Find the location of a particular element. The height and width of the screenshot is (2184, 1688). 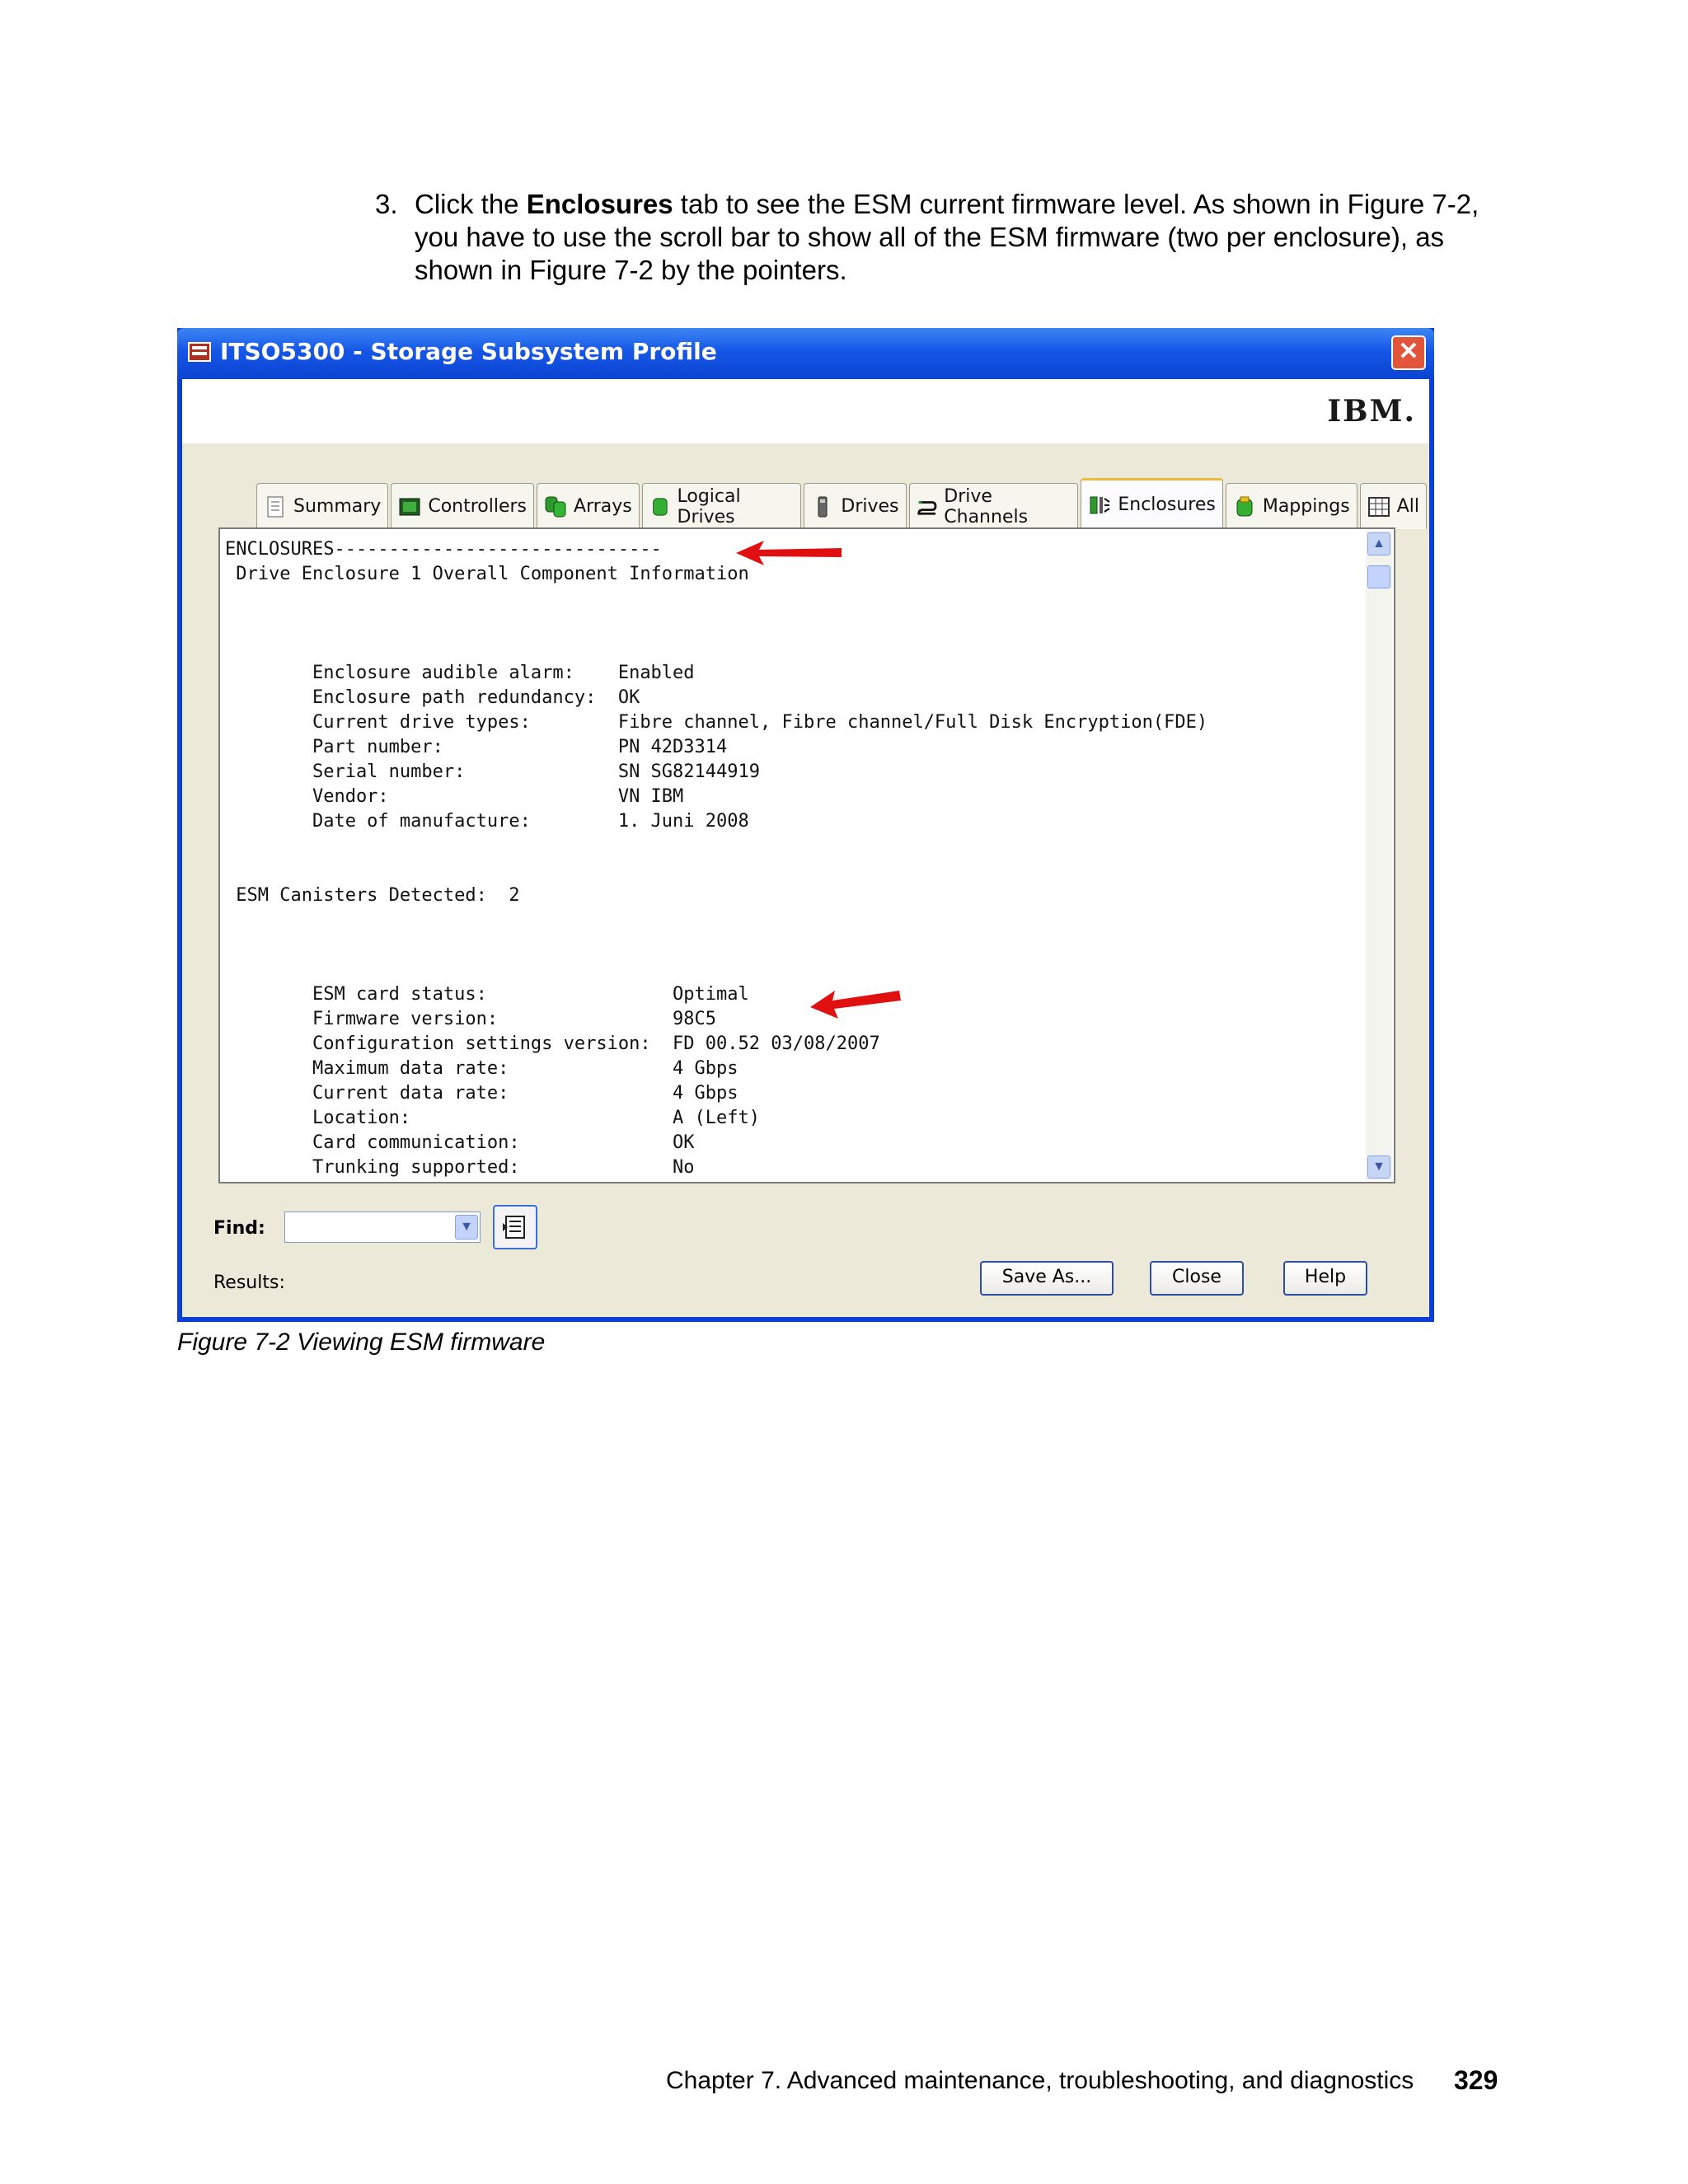

profile-text-line: Trunking supported: No is located at coordinates (460, 1167).